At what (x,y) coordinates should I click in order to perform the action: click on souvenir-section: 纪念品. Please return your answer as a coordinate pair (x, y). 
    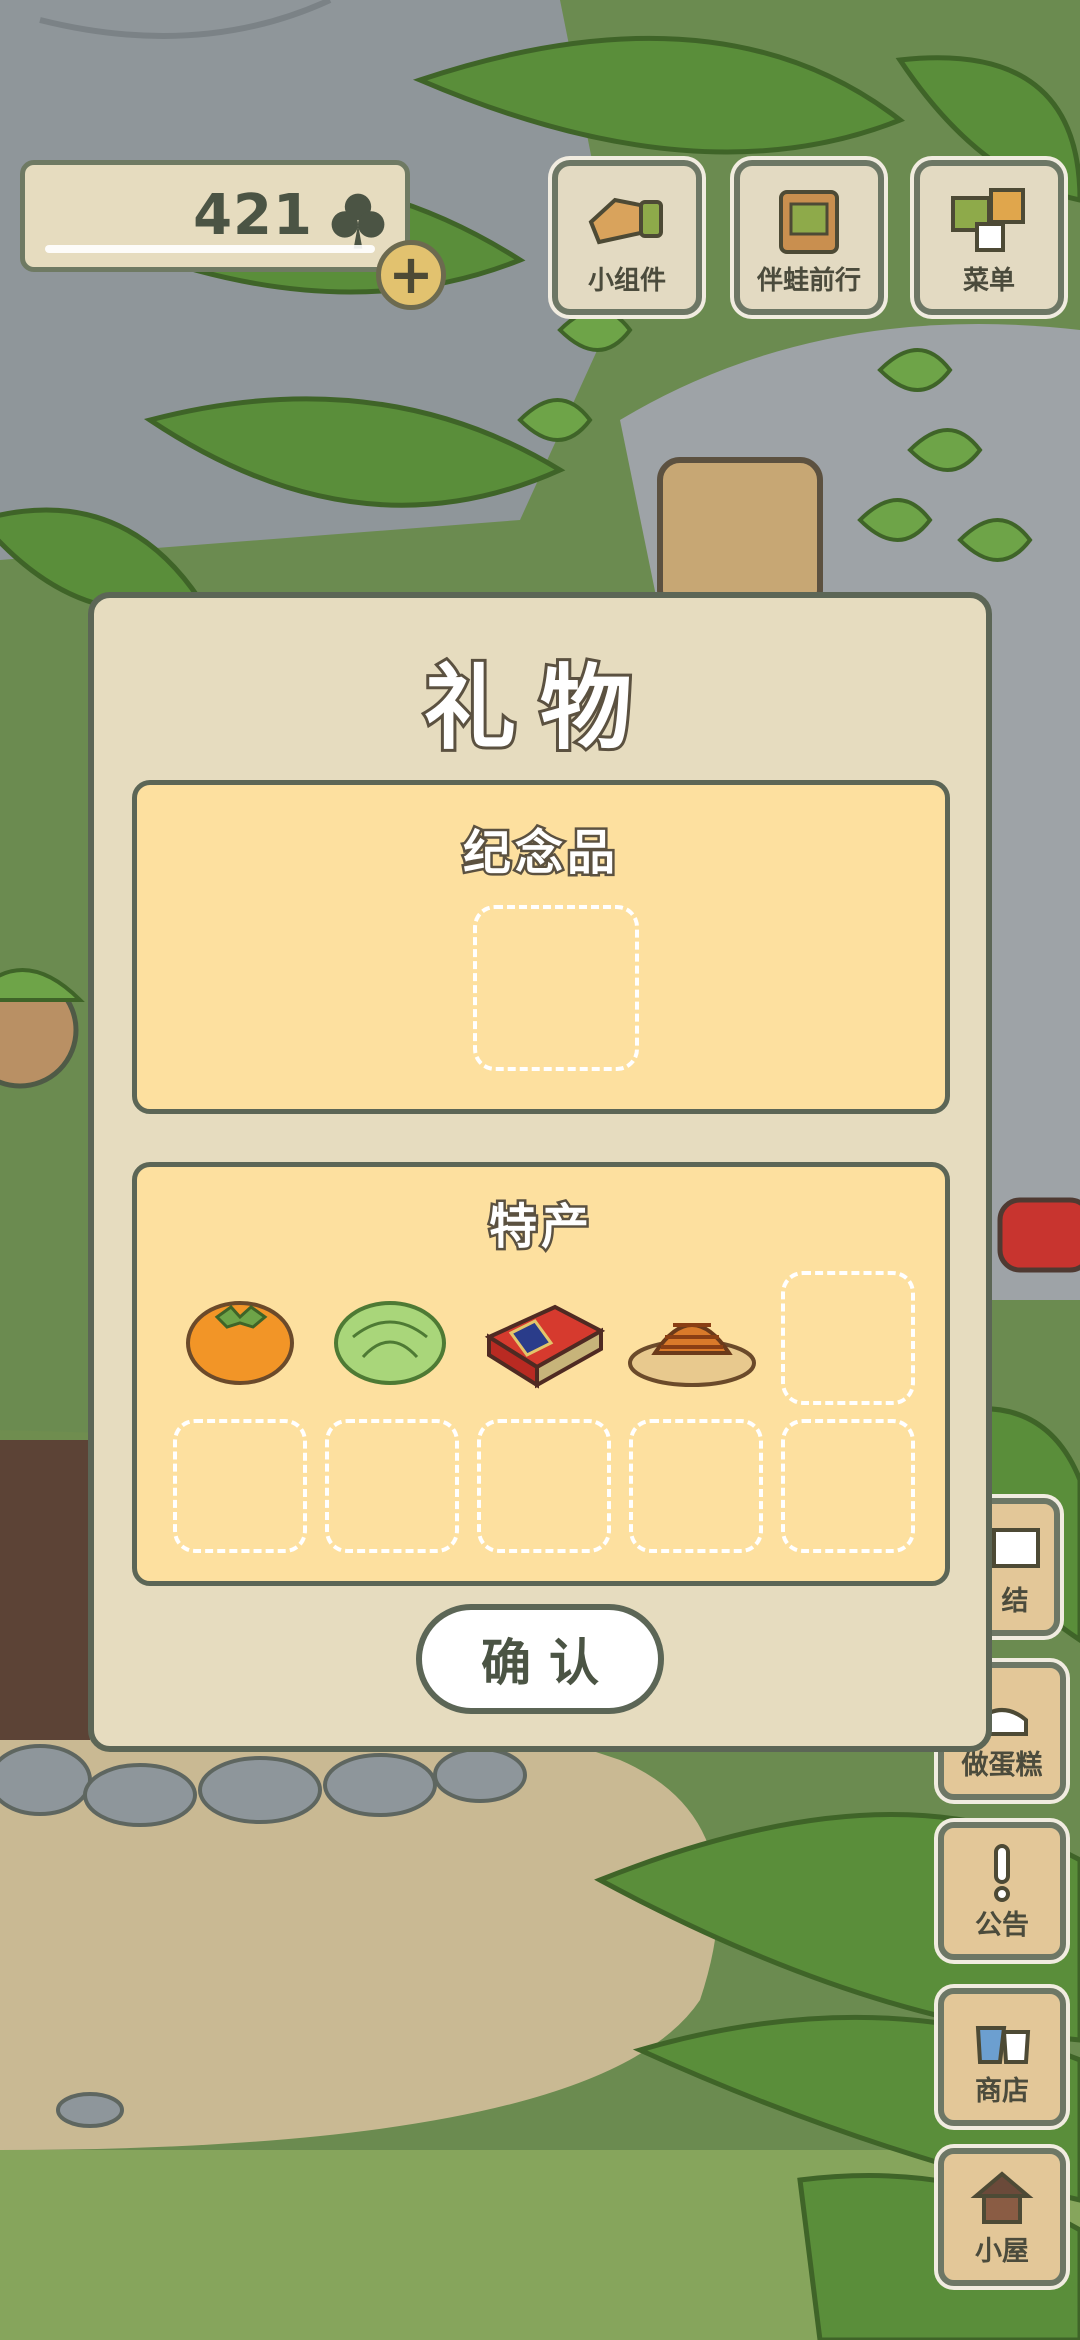
    Looking at the image, I should click on (541, 947).